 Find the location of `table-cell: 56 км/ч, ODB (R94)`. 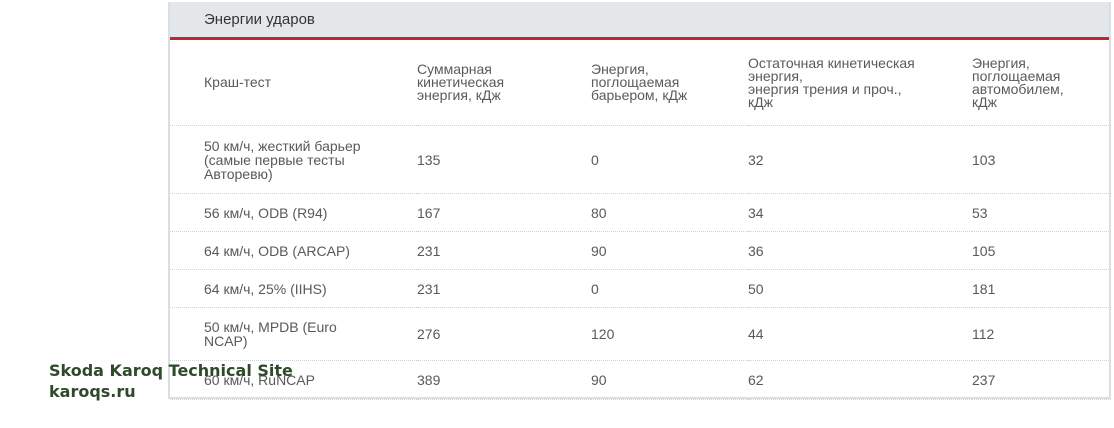

table-cell: 56 км/ч, ODB (R94) is located at coordinates (293, 212).